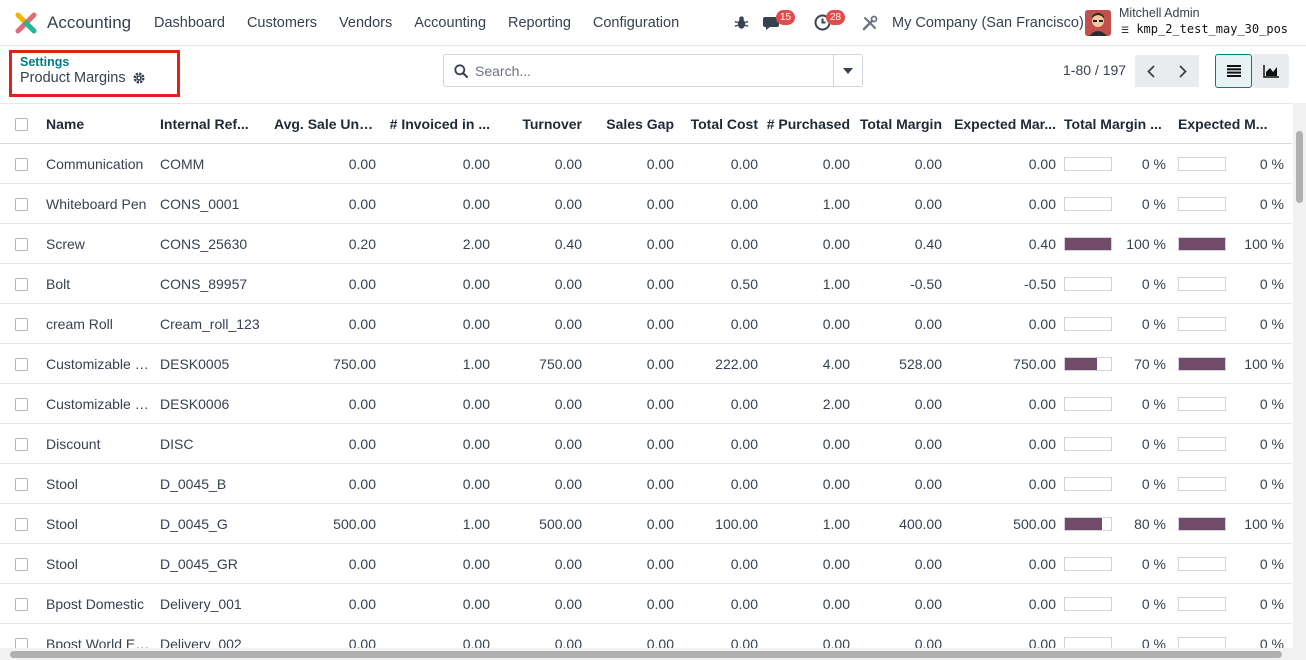  What do you see at coordinates (189, 23) in the screenshot?
I see `menu-dashboard: Dashboard` at bounding box center [189, 23].